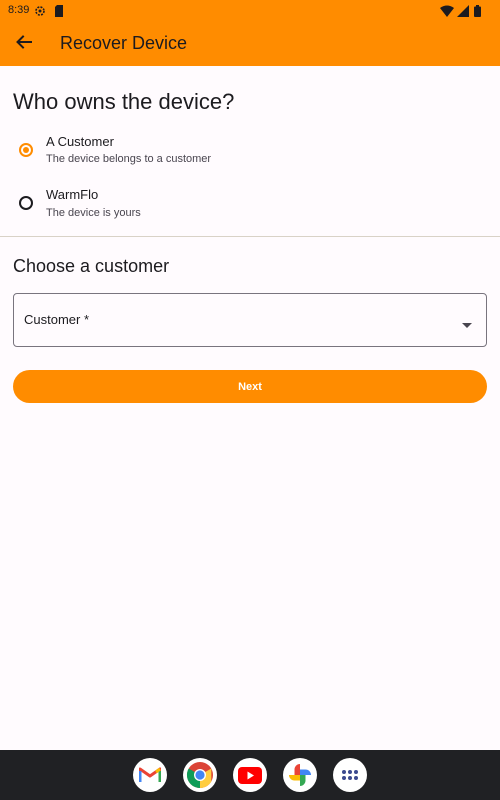  What do you see at coordinates (250, 386) in the screenshot?
I see `next-button: Next` at bounding box center [250, 386].